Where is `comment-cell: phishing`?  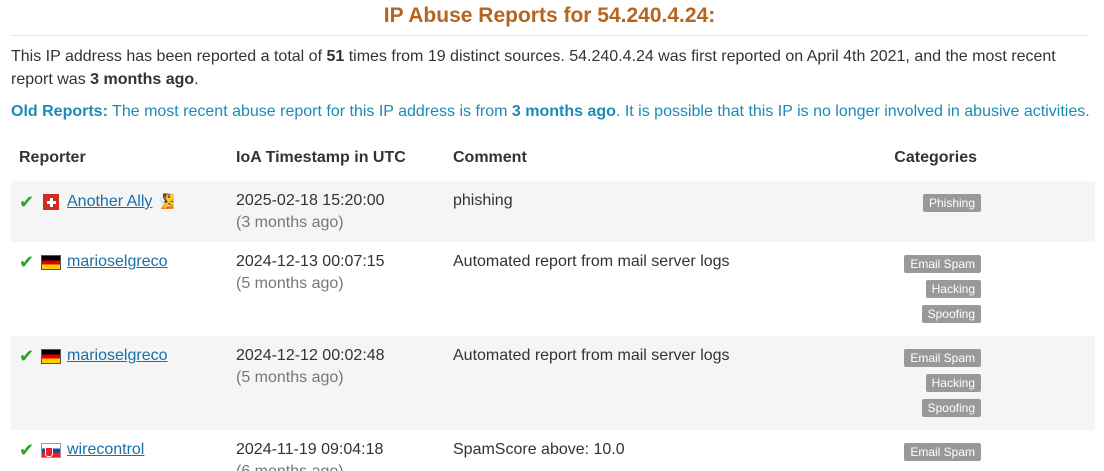
comment-cell: phishing is located at coordinates (655, 211).